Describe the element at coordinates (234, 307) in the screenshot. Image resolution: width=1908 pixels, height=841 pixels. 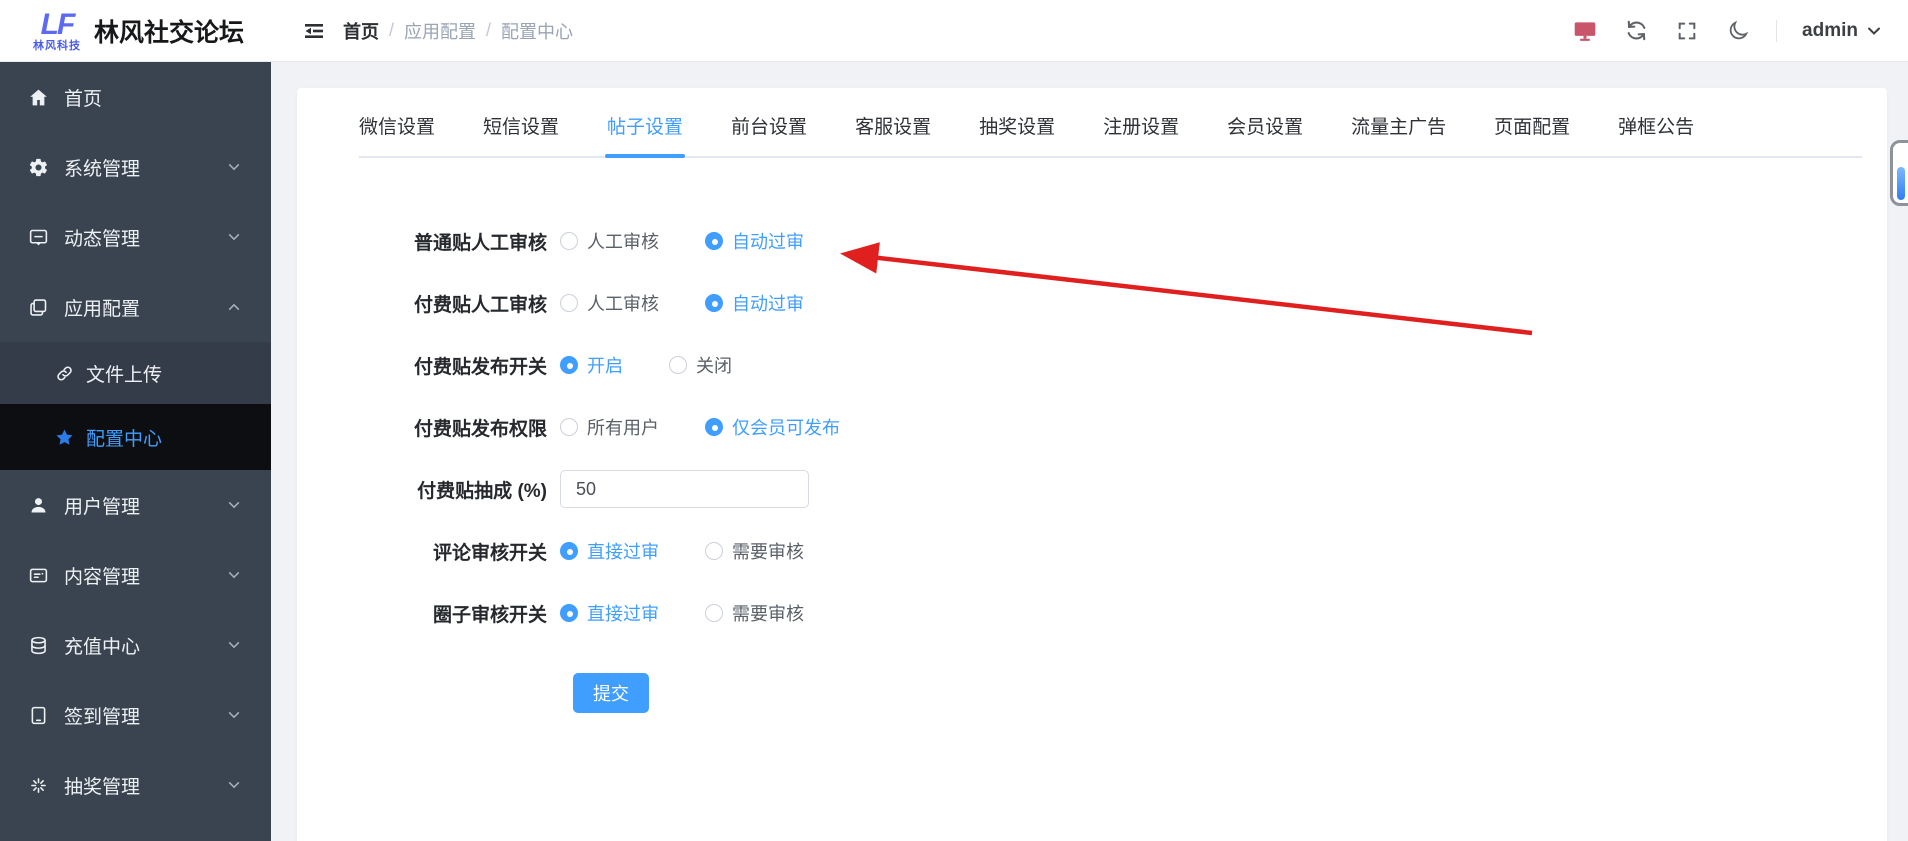
I see `chevron-up-icon` at that location.